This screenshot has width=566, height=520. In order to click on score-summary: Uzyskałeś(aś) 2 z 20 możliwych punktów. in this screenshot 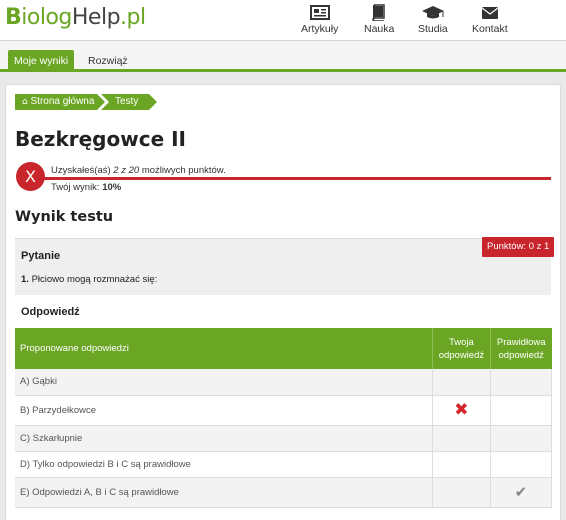, I will do `click(138, 170)`.